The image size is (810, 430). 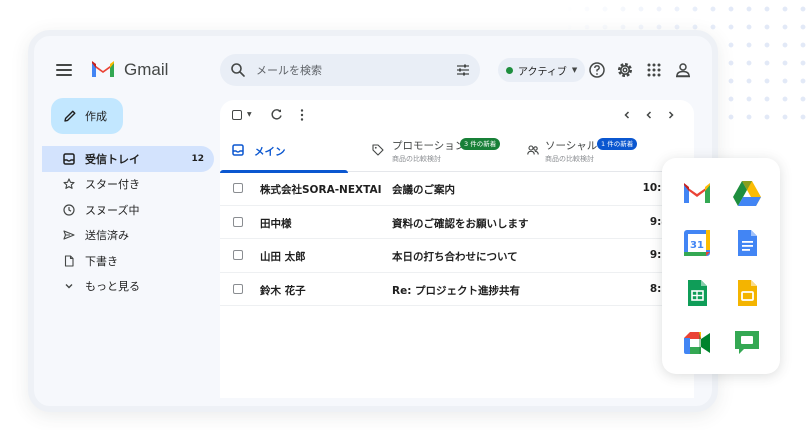 What do you see at coordinates (289, 70) in the screenshot?
I see `search-input: メールを検索` at bounding box center [289, 70].